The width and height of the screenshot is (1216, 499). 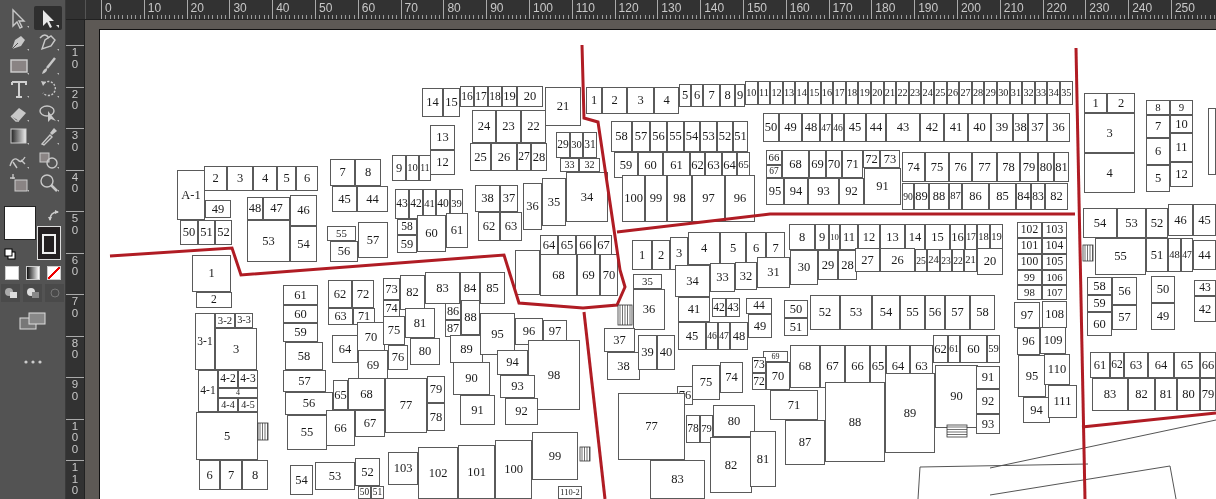 What do you see at coordinates (1163, 316) in the screenshot?
I see `parcel: 49` at bounding box center [1163, 316].